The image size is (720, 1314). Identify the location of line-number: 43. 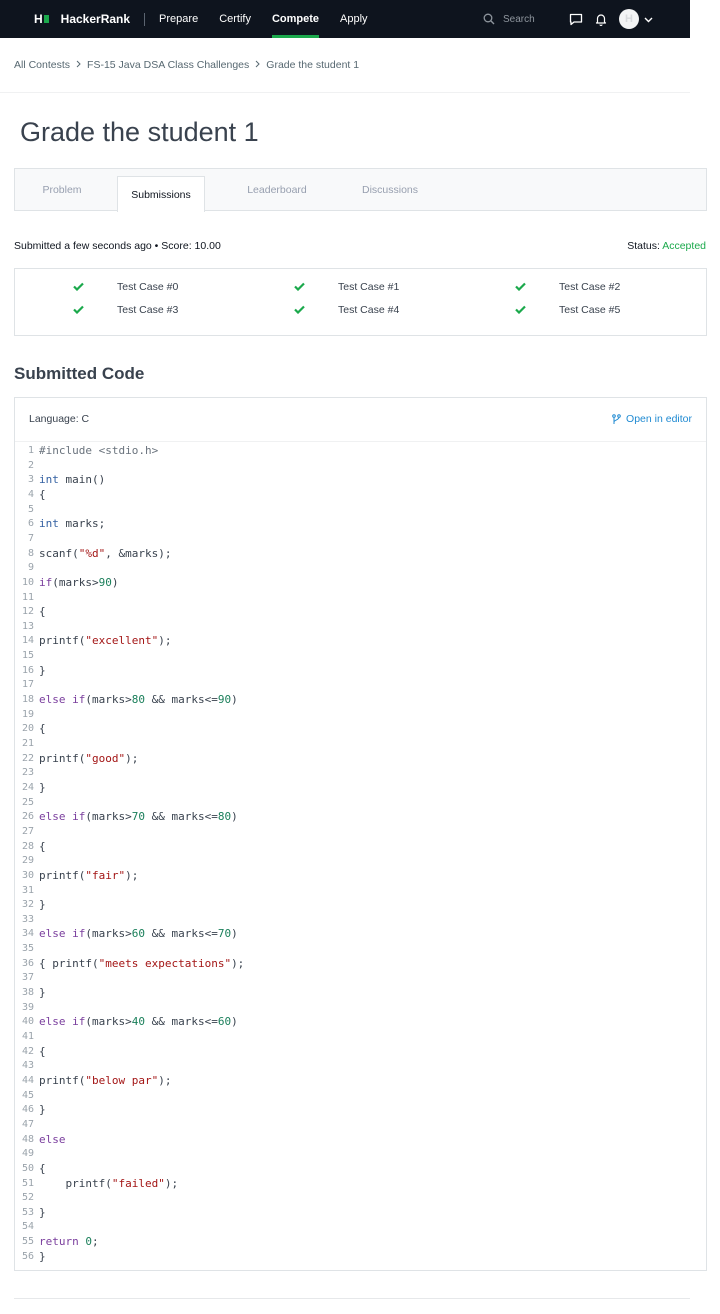
(27, 1066).